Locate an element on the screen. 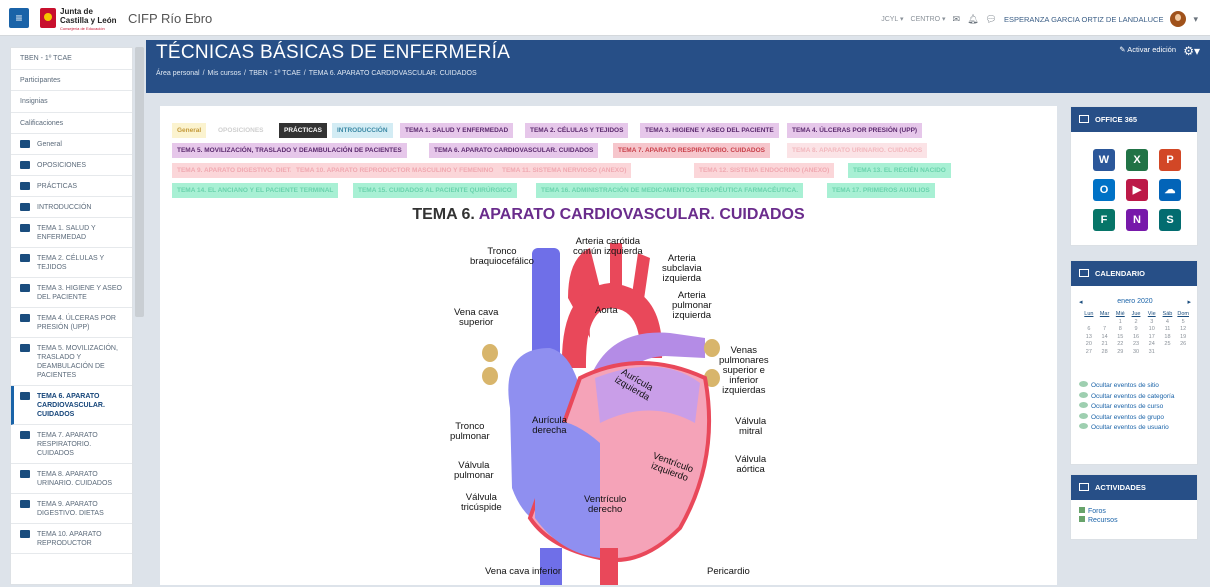  sidebar-section-item: OPOSICIONES is located at coordinates (71, 165).